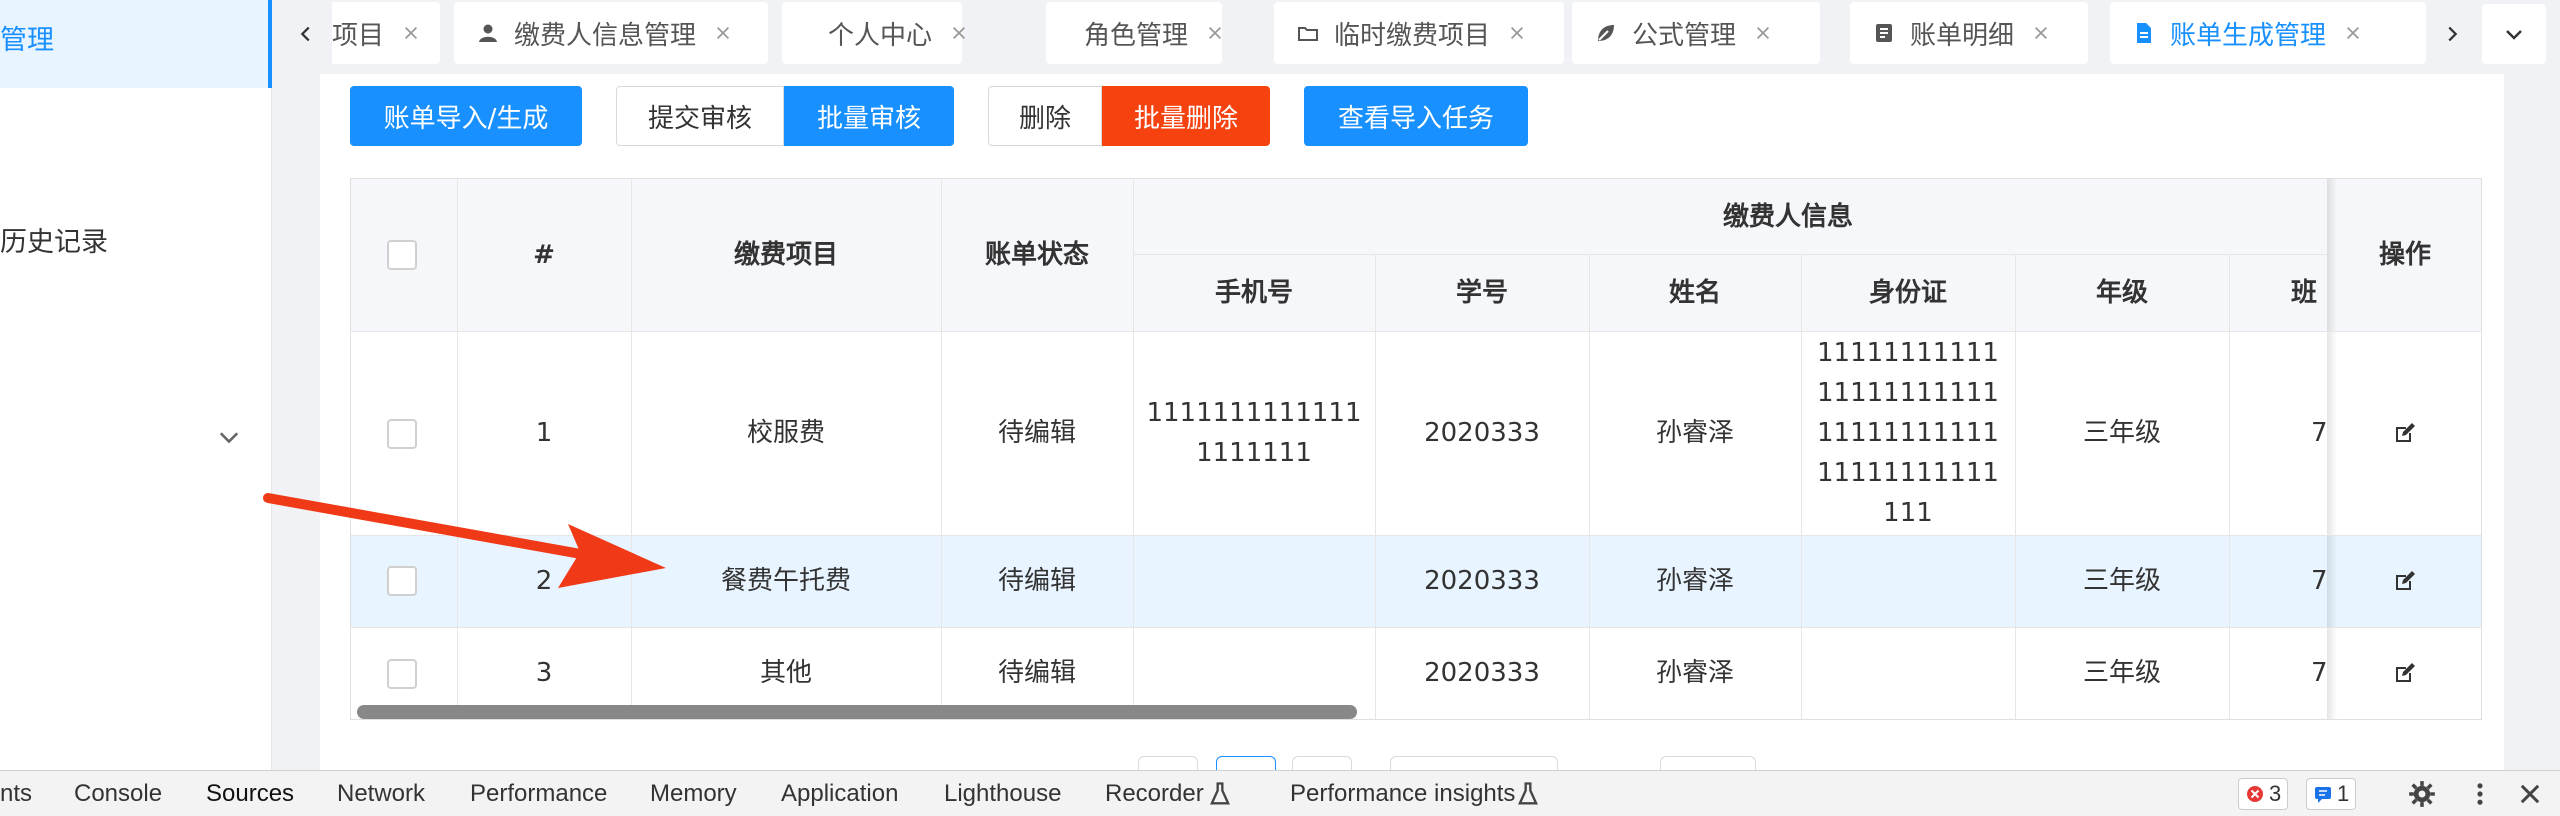 This screenshot has width=2560, height=816. Describe the element at coordinates (1136, 35) in the screenshot. I see `tab-label: 角色管理` at that location.